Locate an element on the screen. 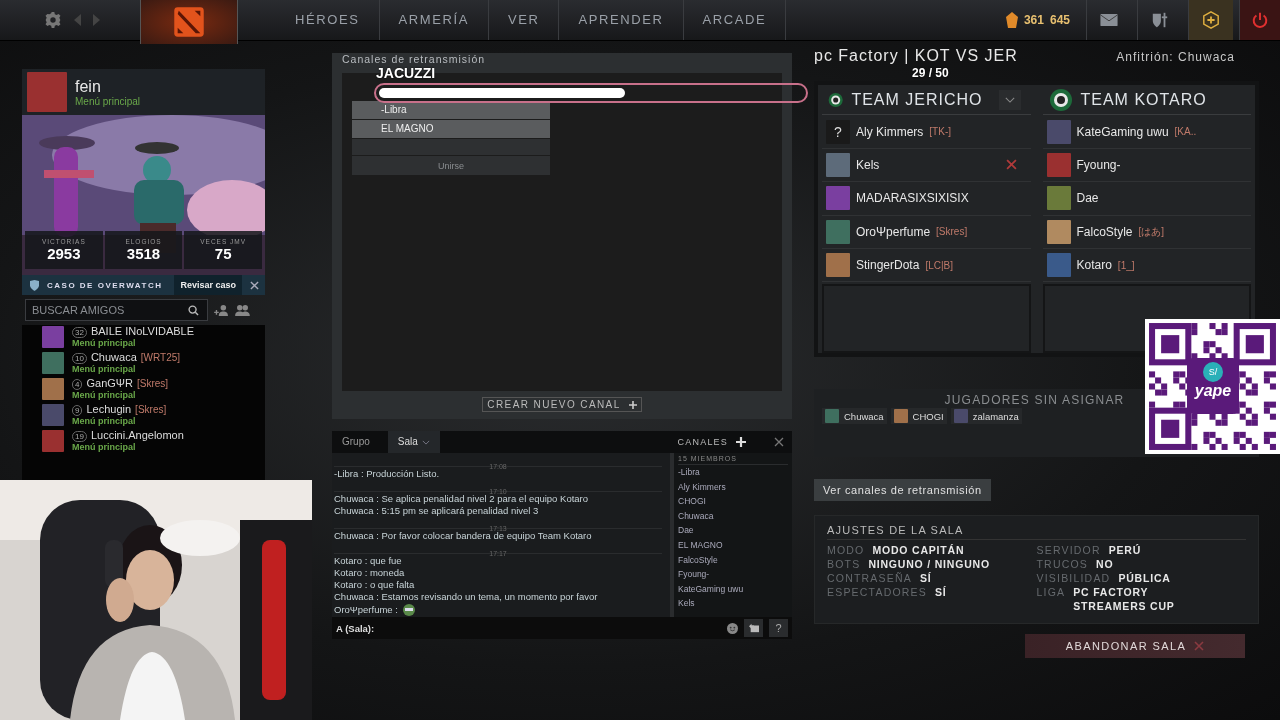  stat-value: 3518 is located at coordinates (143, 253).